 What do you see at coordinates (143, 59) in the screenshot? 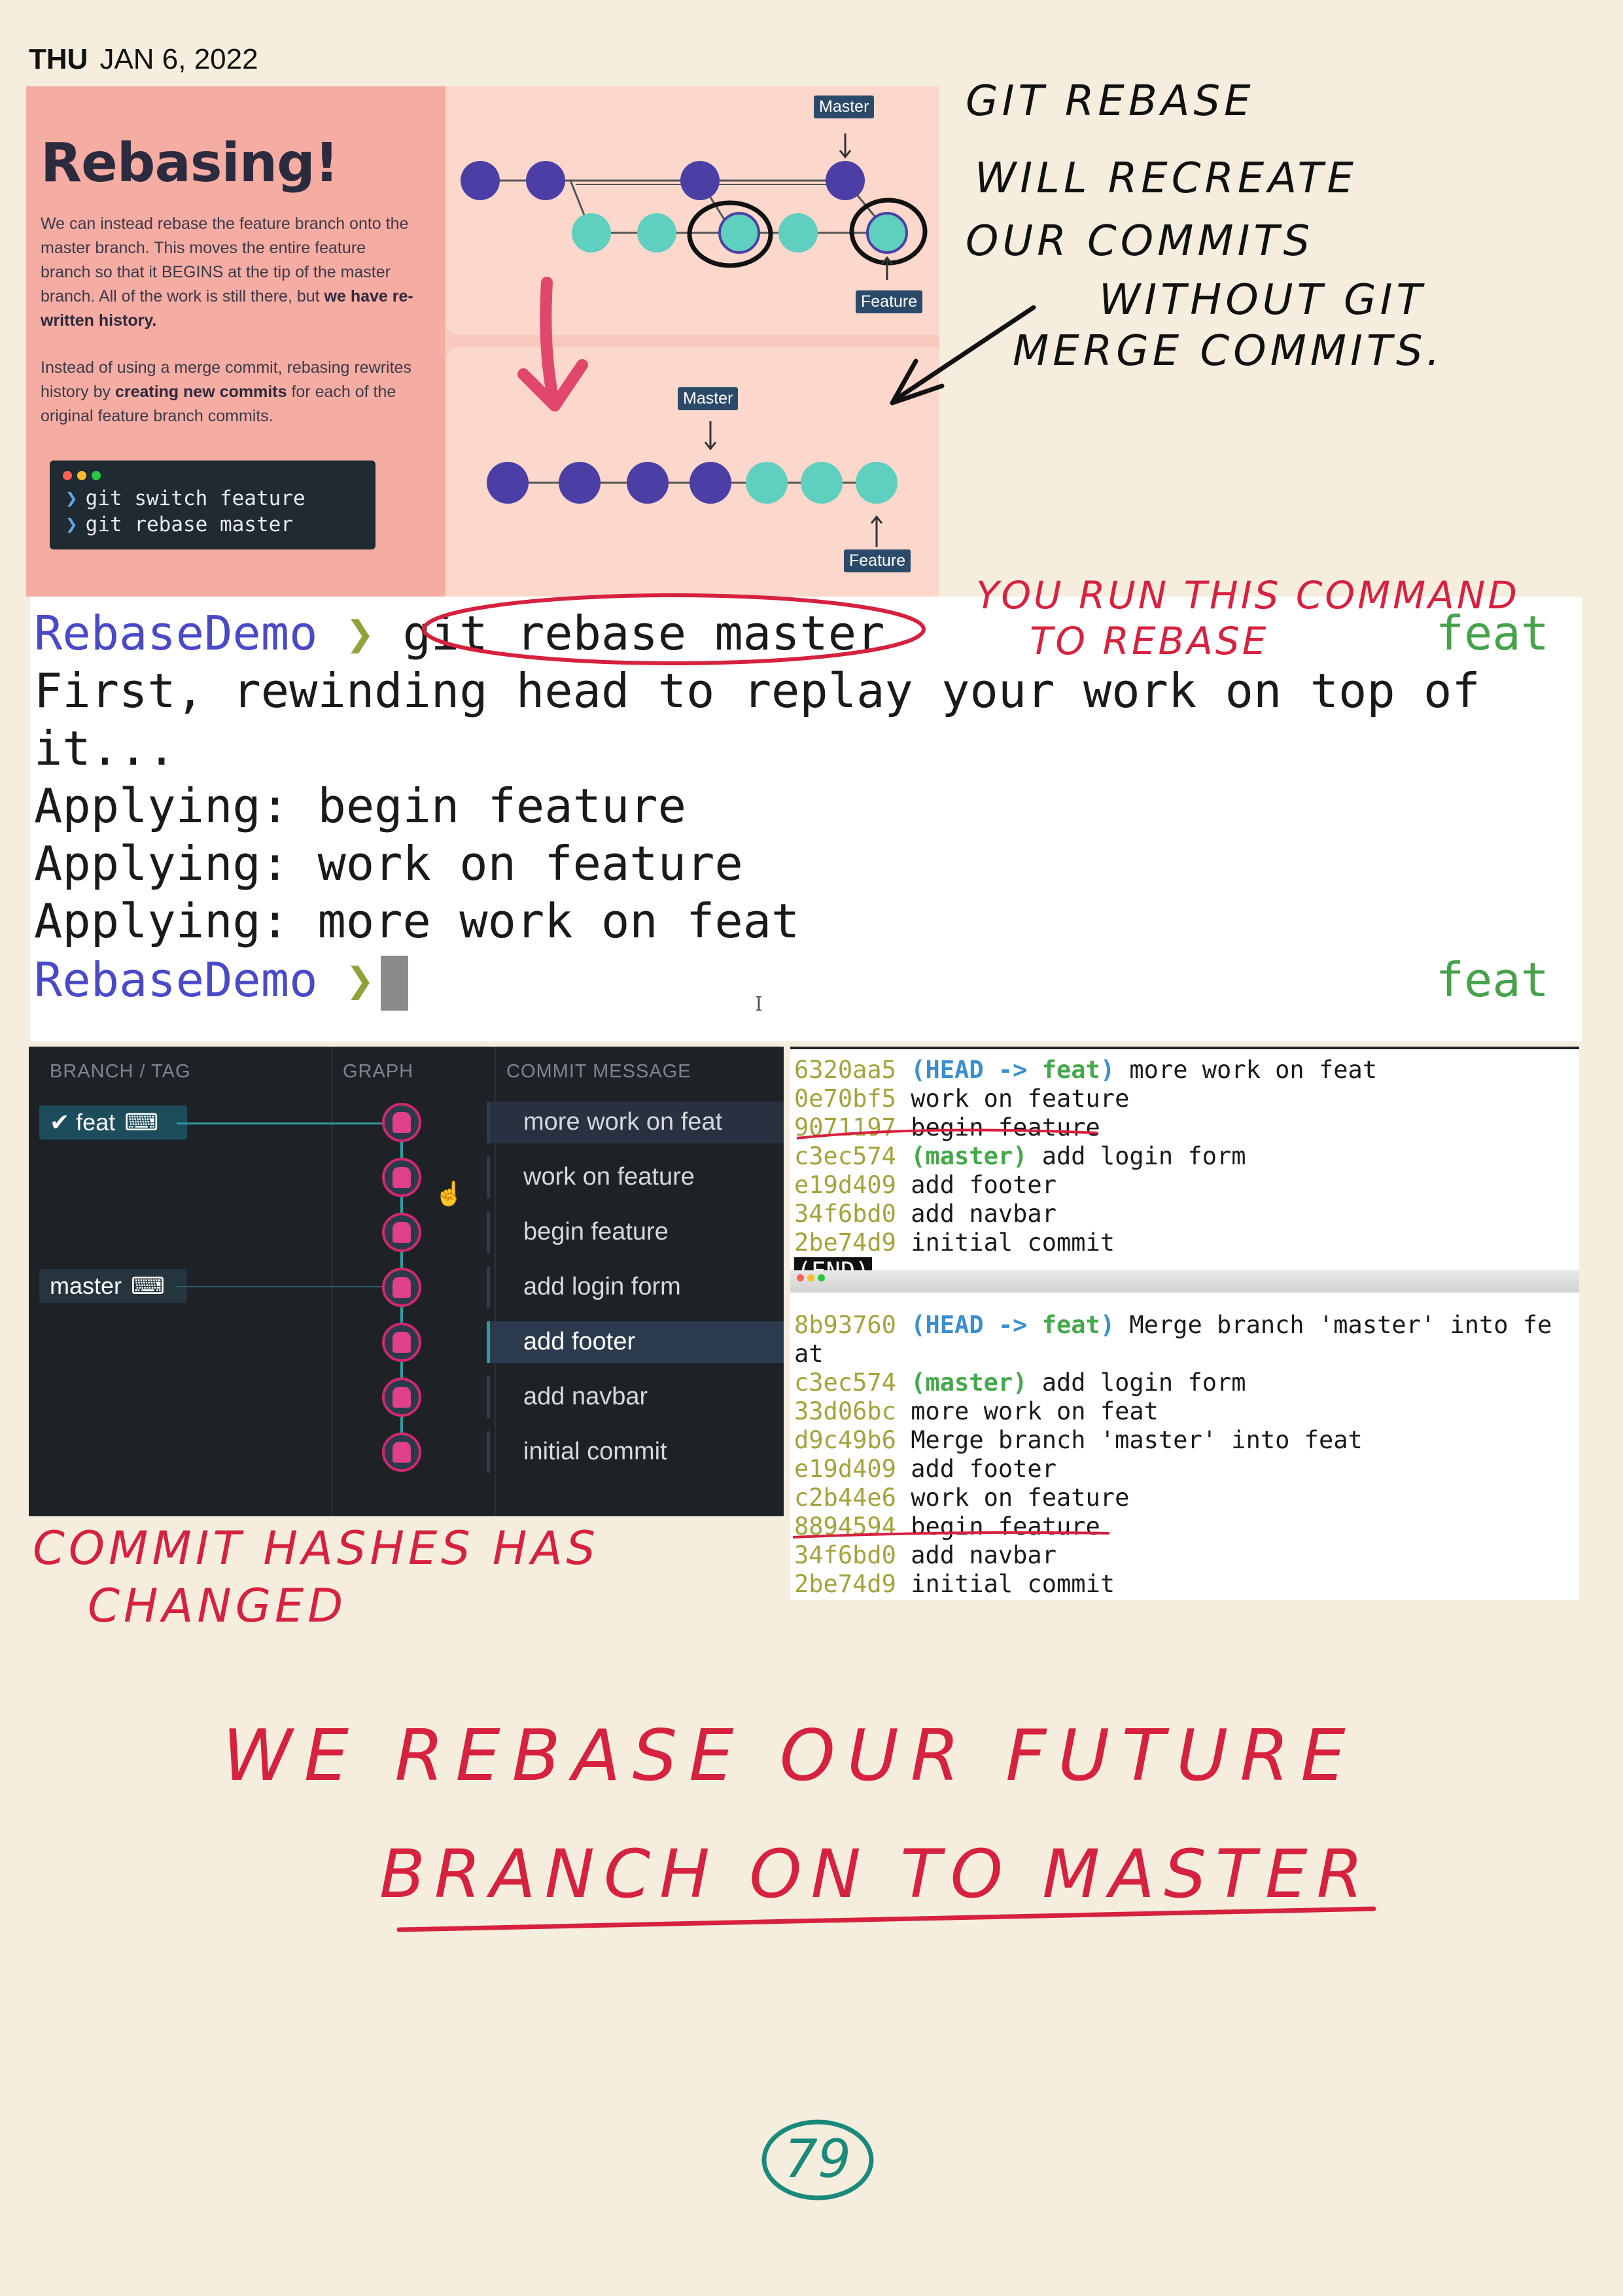
I see `page-date: THU JAN 6, 2022` at bounding box center [143, 59].